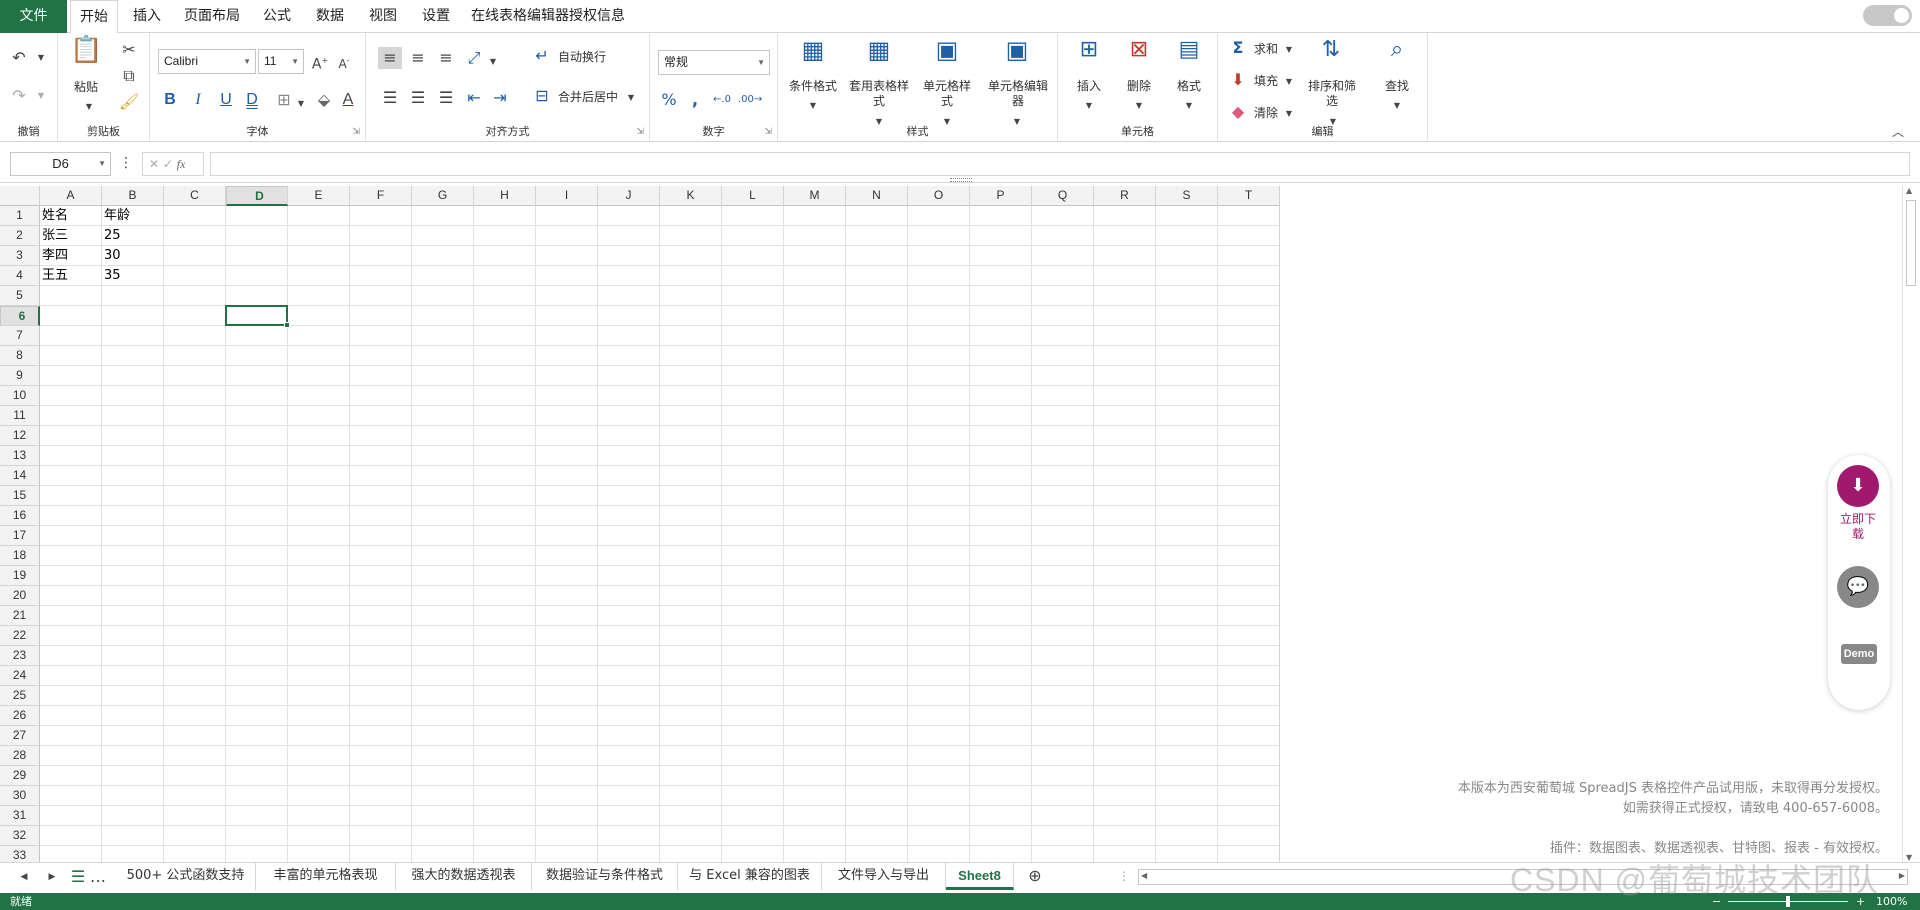  I want to click on row-header-20: 20, so click(20, 596).